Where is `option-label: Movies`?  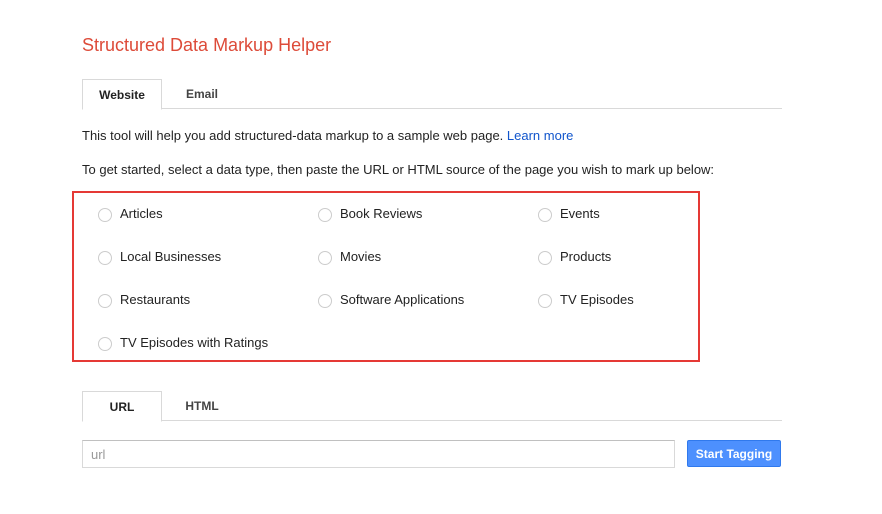 option-label: Movies is located at coordinates (361, 256).